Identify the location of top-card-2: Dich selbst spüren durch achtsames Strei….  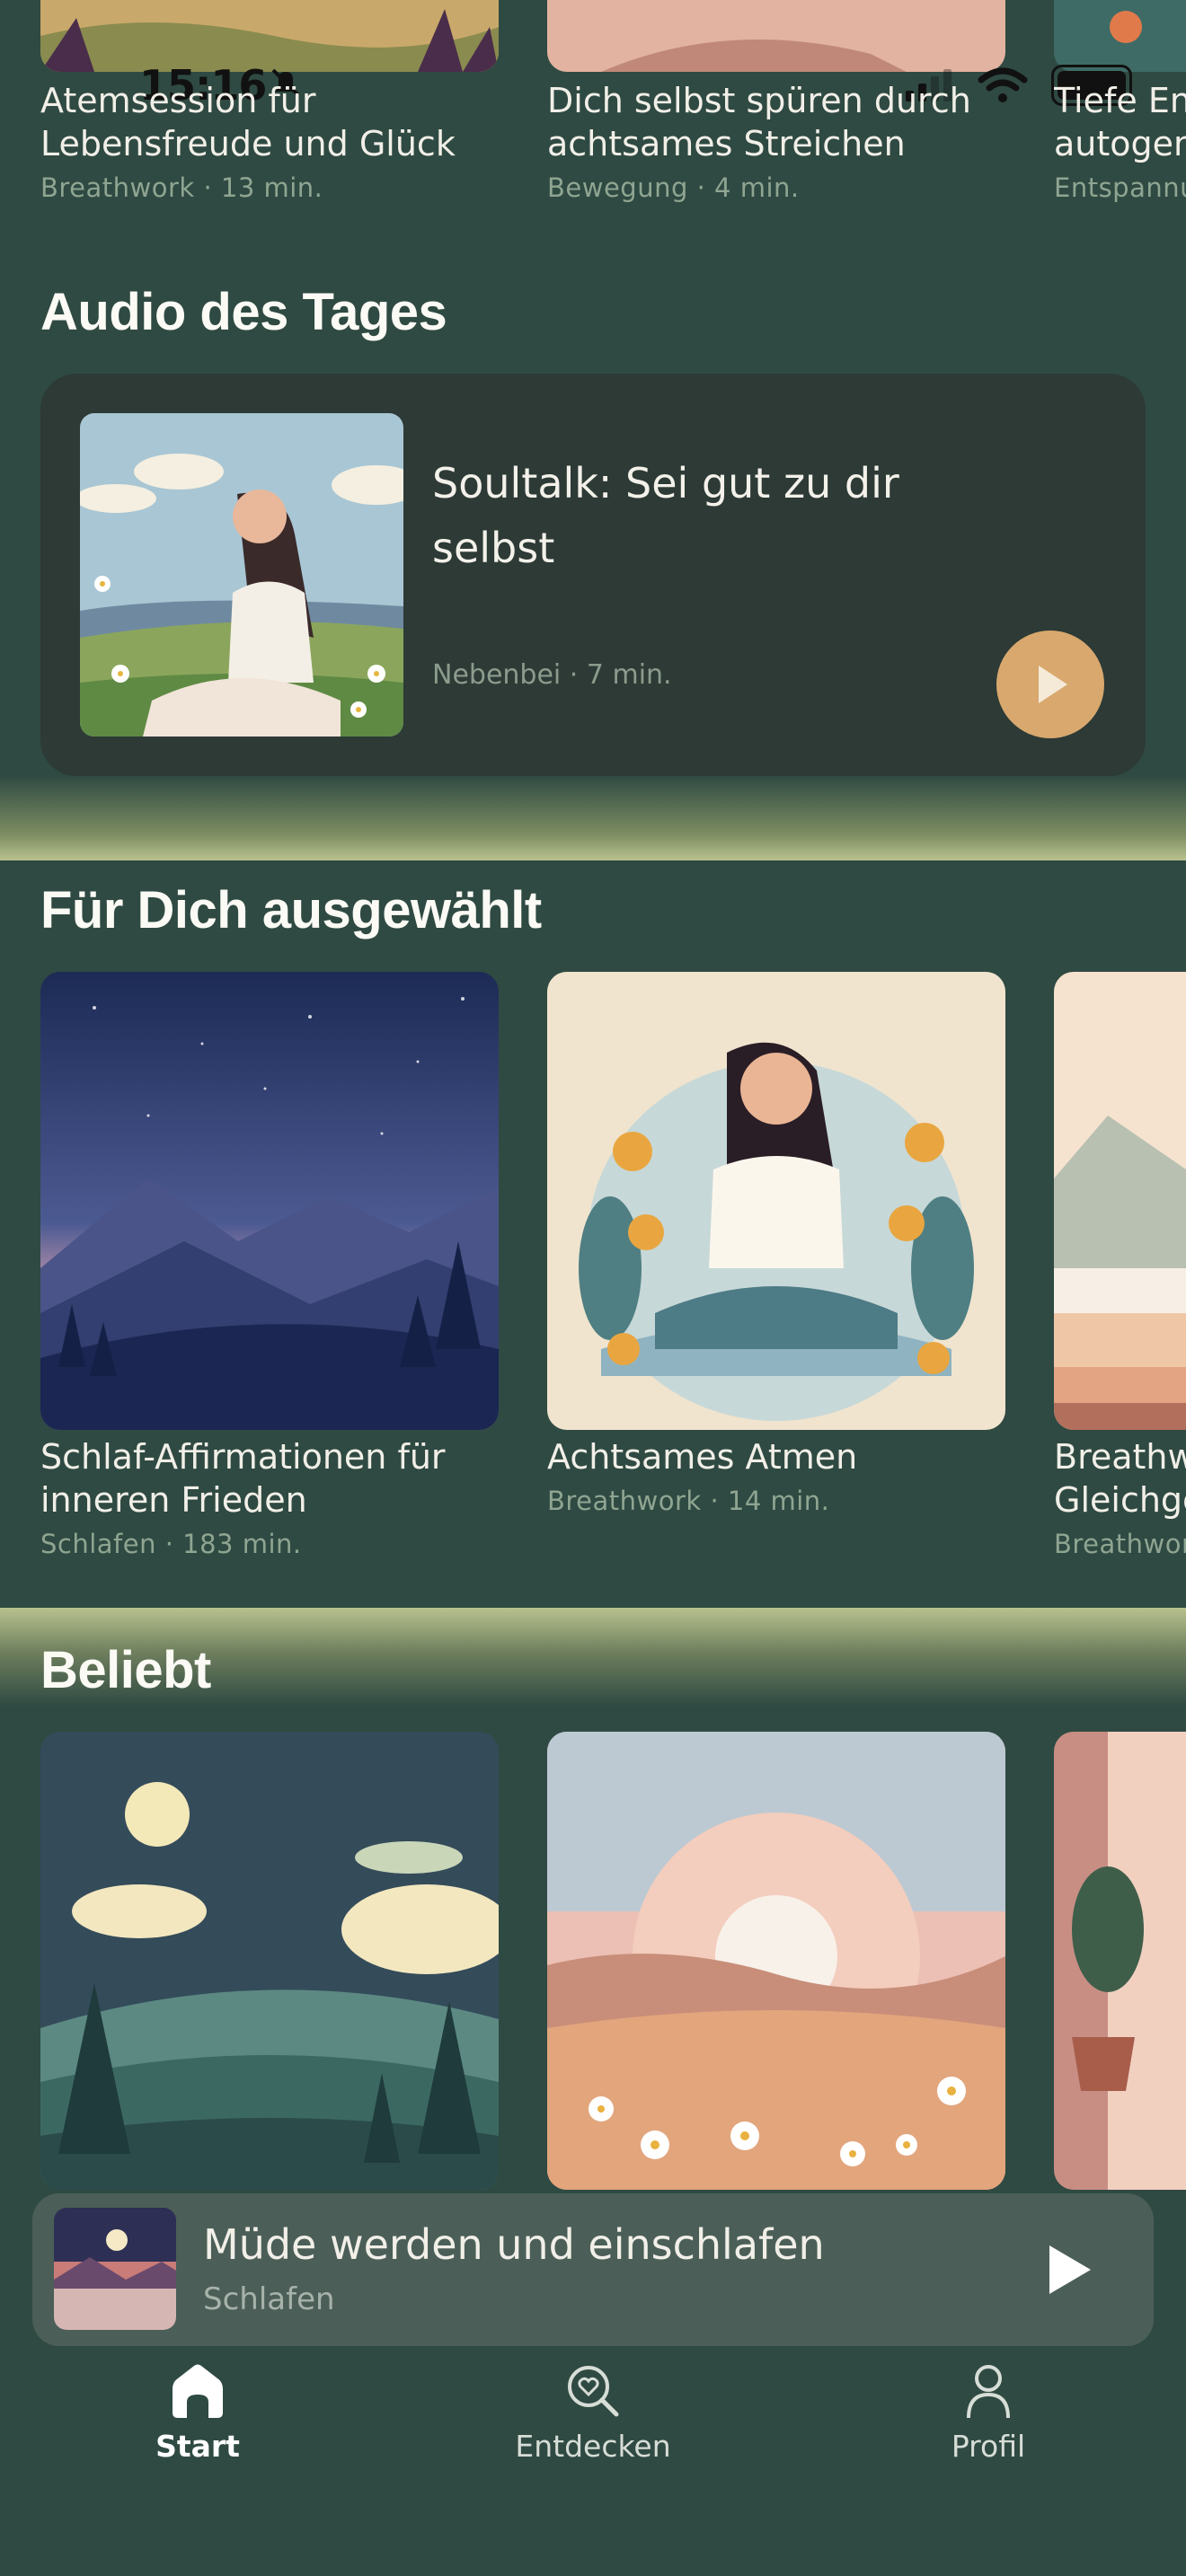
(780, 141).